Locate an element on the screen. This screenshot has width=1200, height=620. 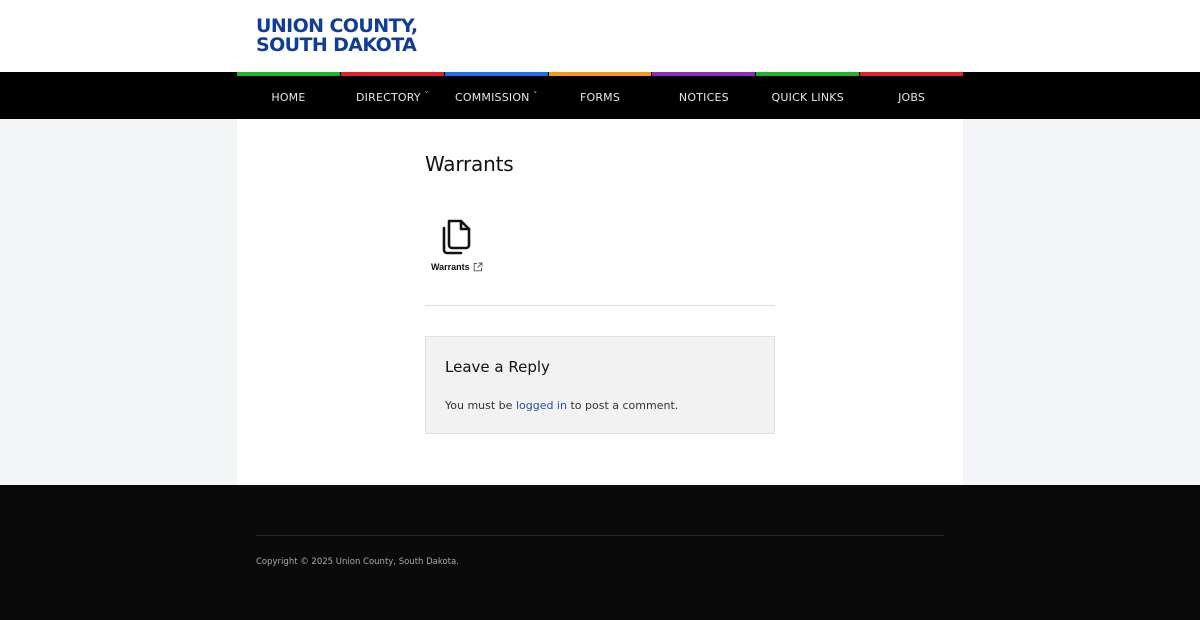
nav-item-label: HOME is located at coordinates (288, 97).